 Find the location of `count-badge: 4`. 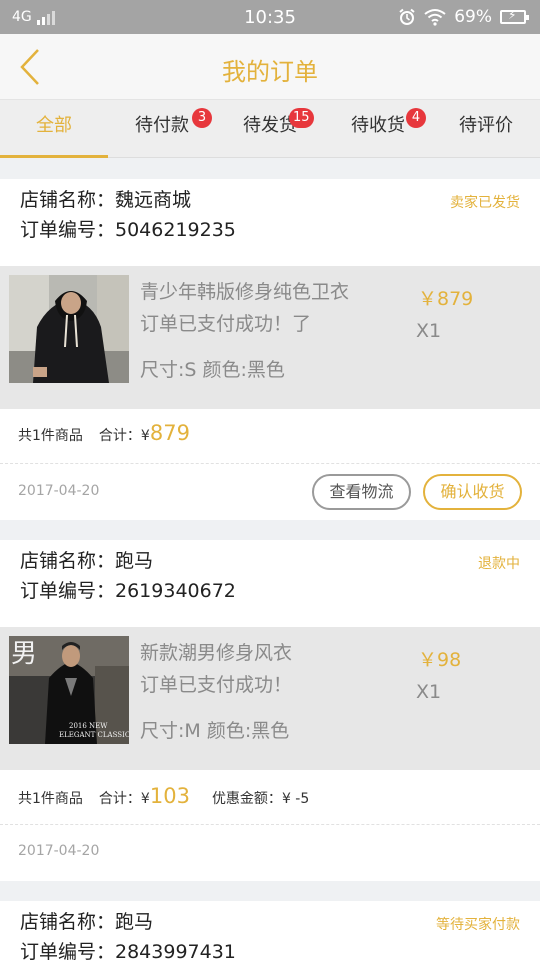

count-badge: 4 is located at coordinates (416, 118).